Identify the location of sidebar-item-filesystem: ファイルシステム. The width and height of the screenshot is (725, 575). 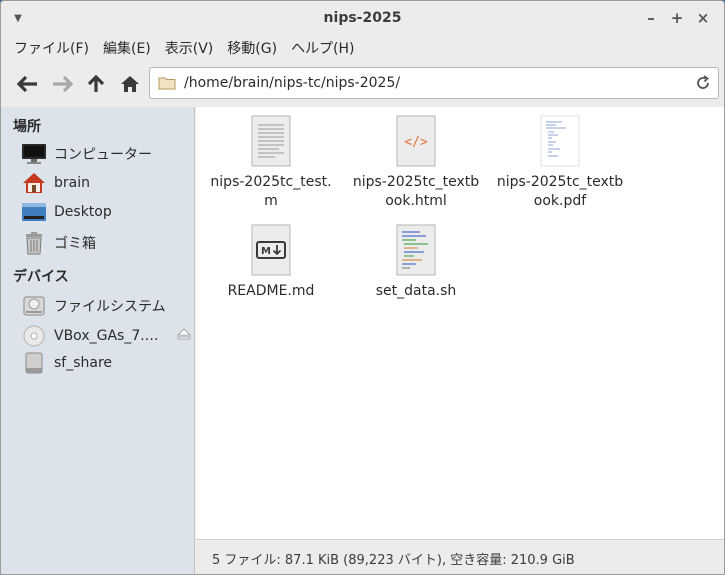
(93, 306).